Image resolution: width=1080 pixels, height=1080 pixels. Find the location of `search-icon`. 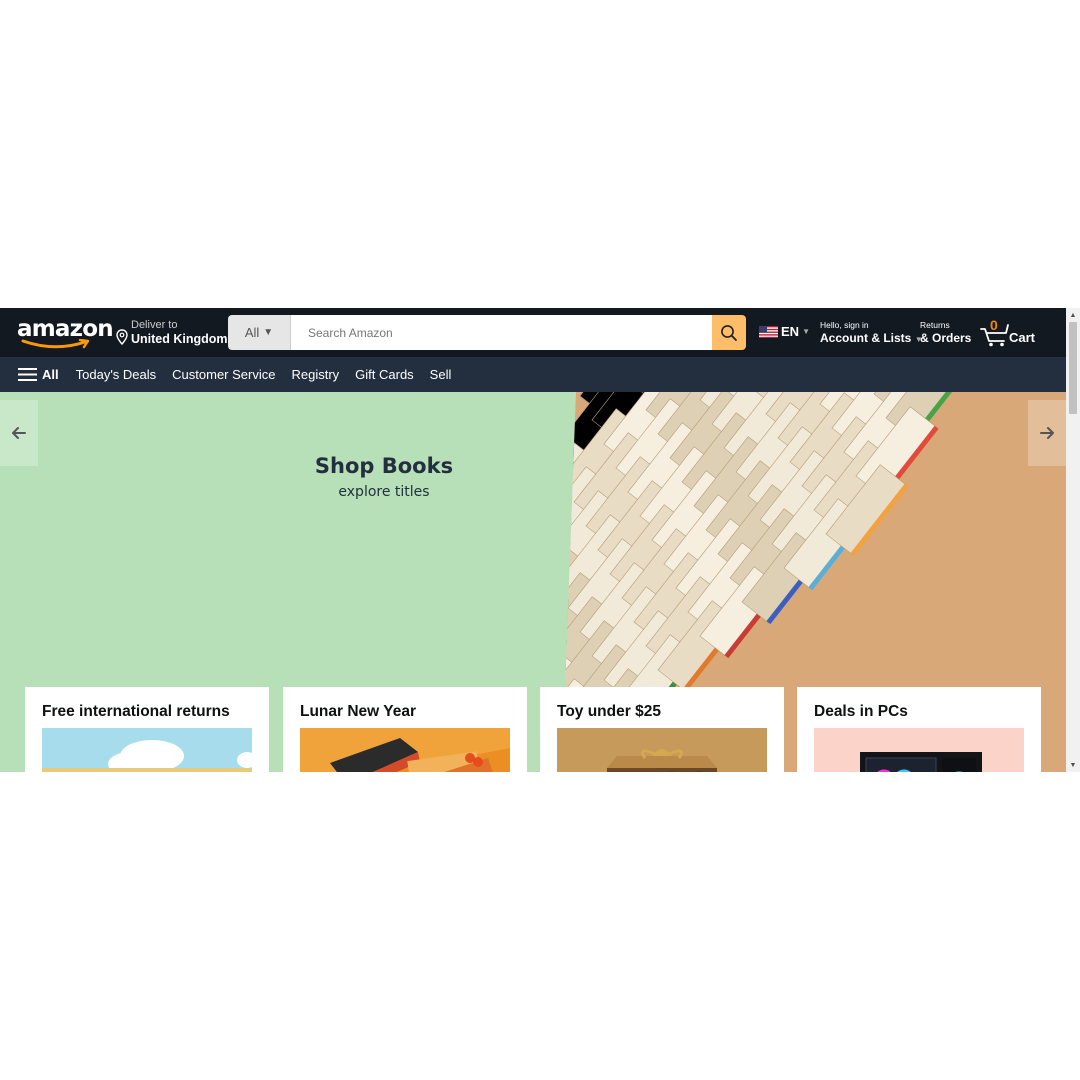

search-icon is located at coordinates (729, 332).